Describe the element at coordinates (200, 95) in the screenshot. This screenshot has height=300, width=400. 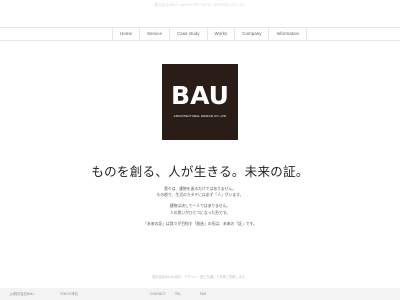
I see `logo-word: BAU` at that location.